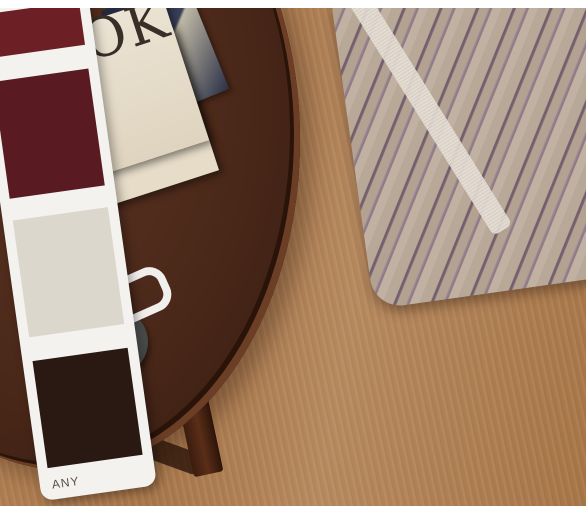  I want to click on top-border, so click(293, 4).